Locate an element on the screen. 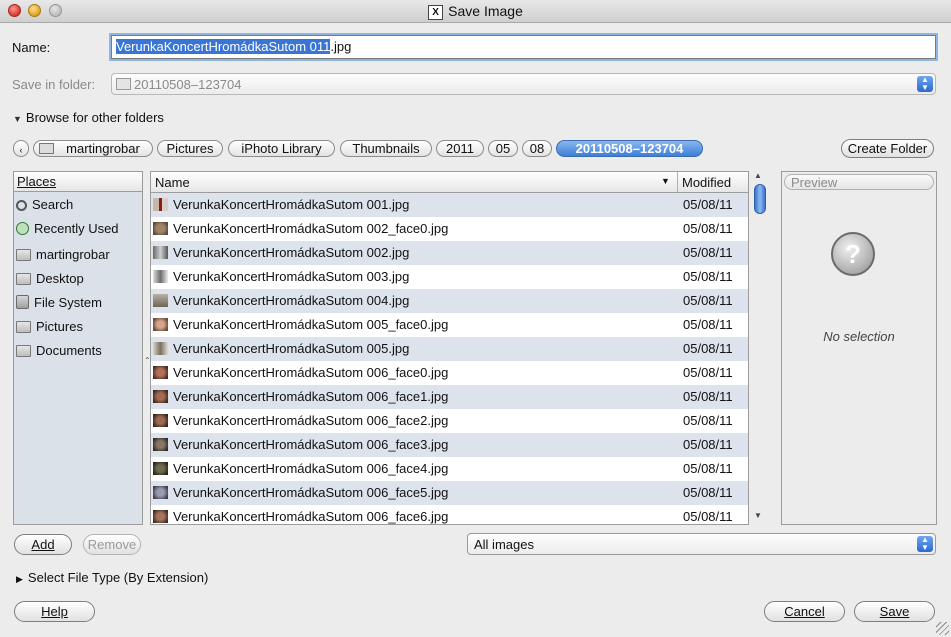  place-file-system: File System is located at coordinates (59, 303).